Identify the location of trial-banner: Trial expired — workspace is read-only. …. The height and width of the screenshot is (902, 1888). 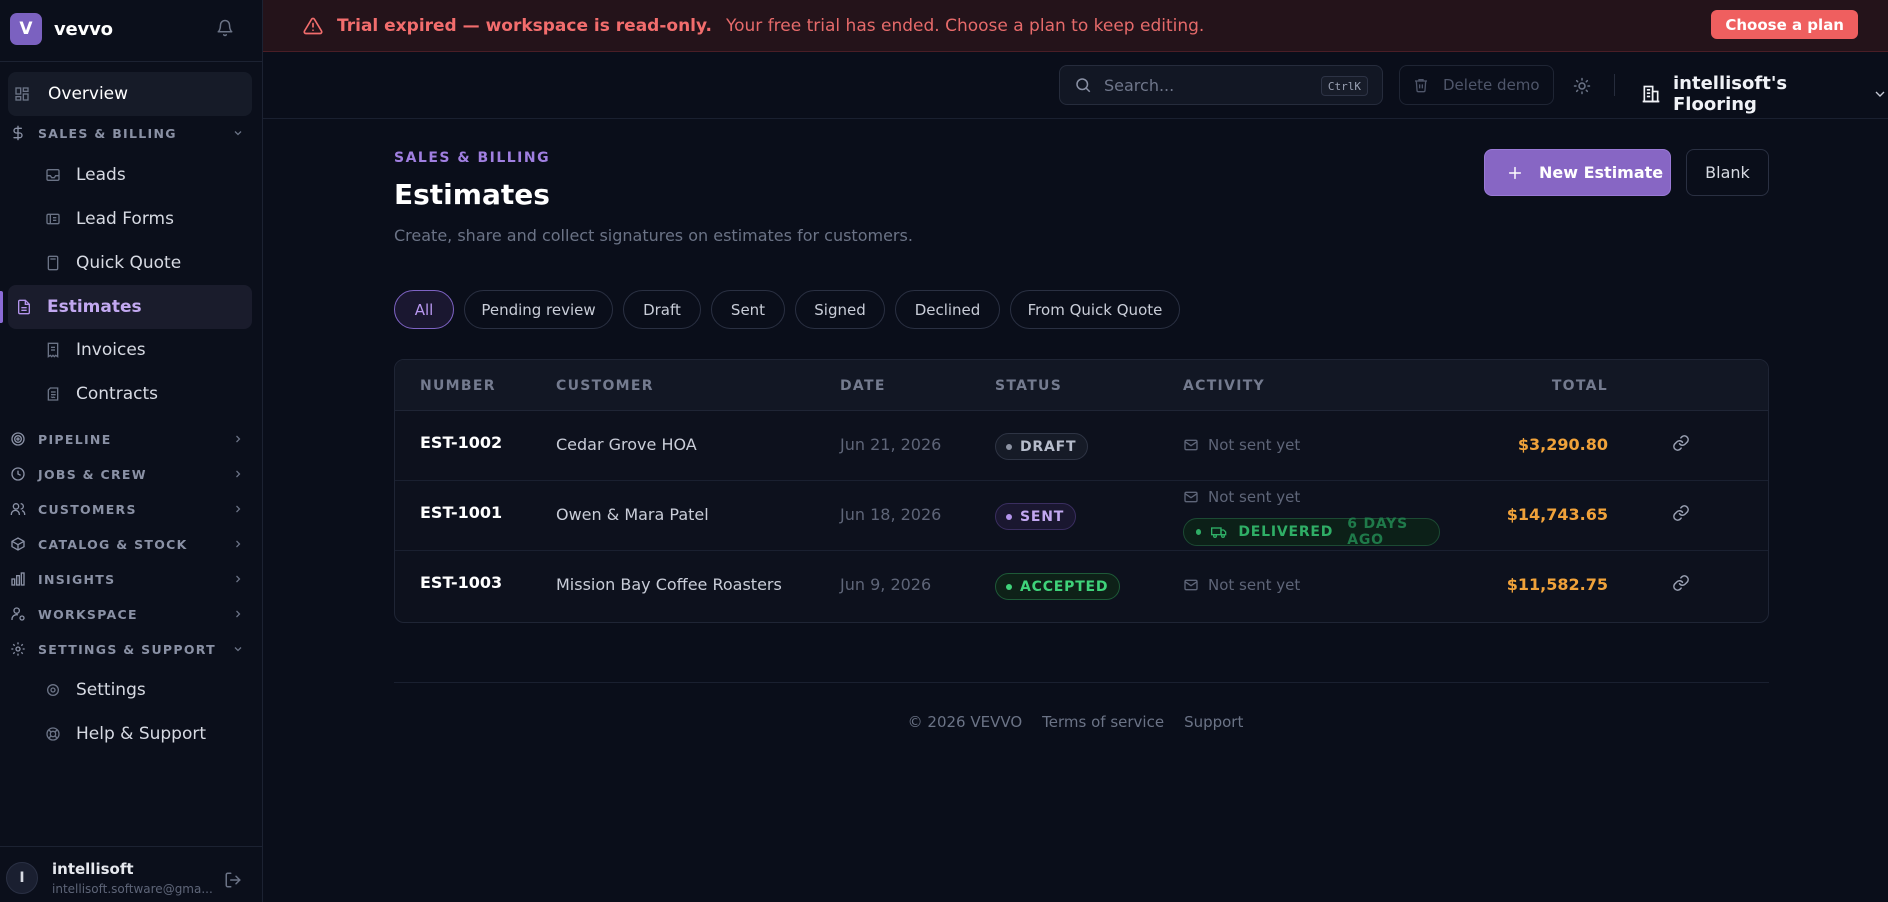
(1075, 26).